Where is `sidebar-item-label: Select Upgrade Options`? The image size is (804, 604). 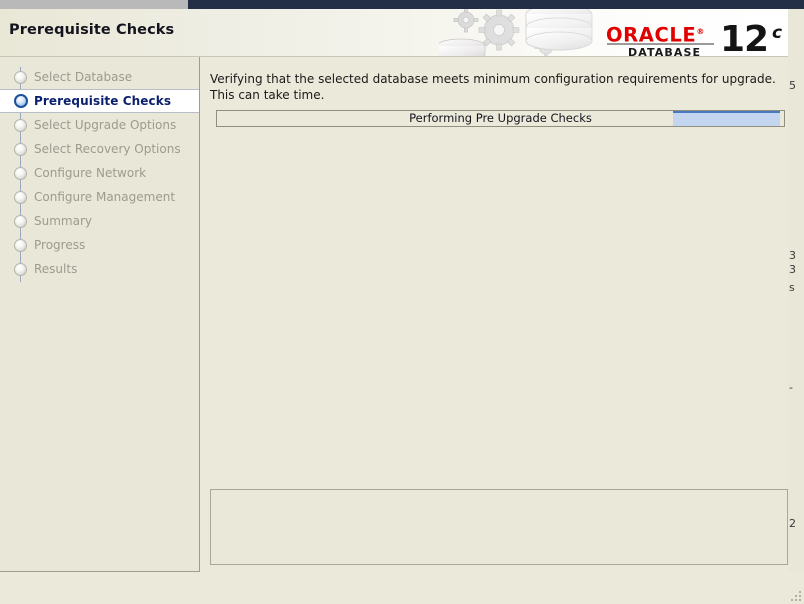
sidebar-item-label: Select Upgrade Options is located at coordinates (105, 125).